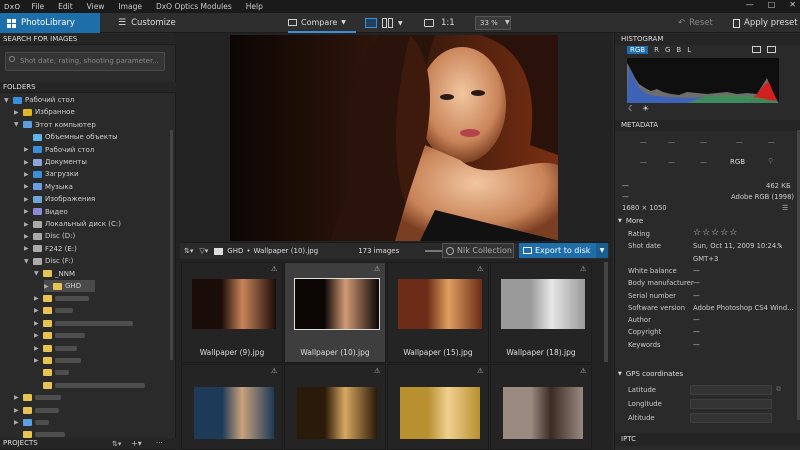  I want to click on folder-tree-item: ▶ Локальный диск (C:), so click(72, 224).